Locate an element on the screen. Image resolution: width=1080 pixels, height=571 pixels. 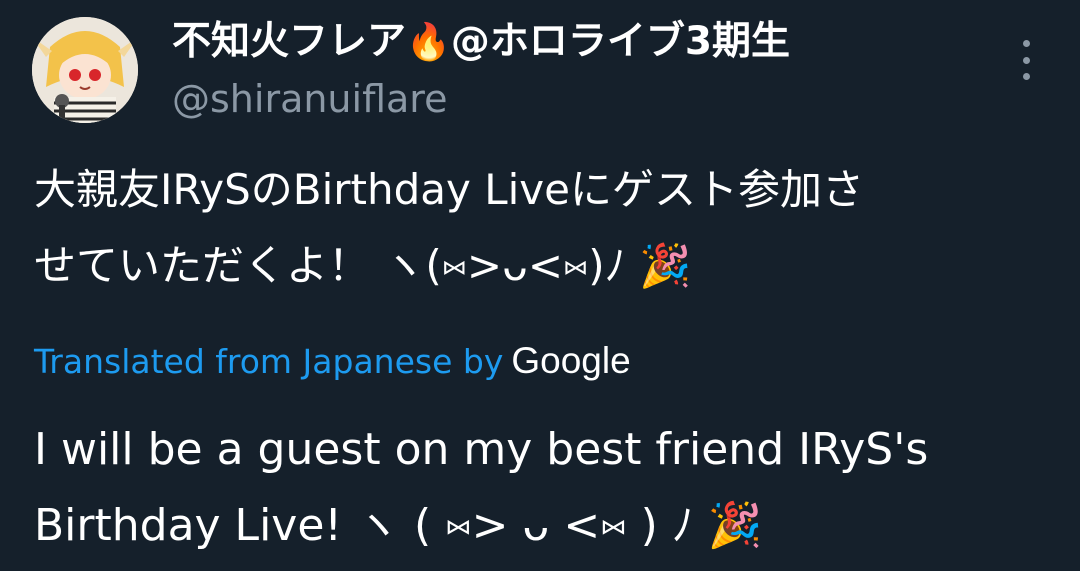
author-name-suffix: @ホロライブ3期生 is located at coordinates (620, 41).